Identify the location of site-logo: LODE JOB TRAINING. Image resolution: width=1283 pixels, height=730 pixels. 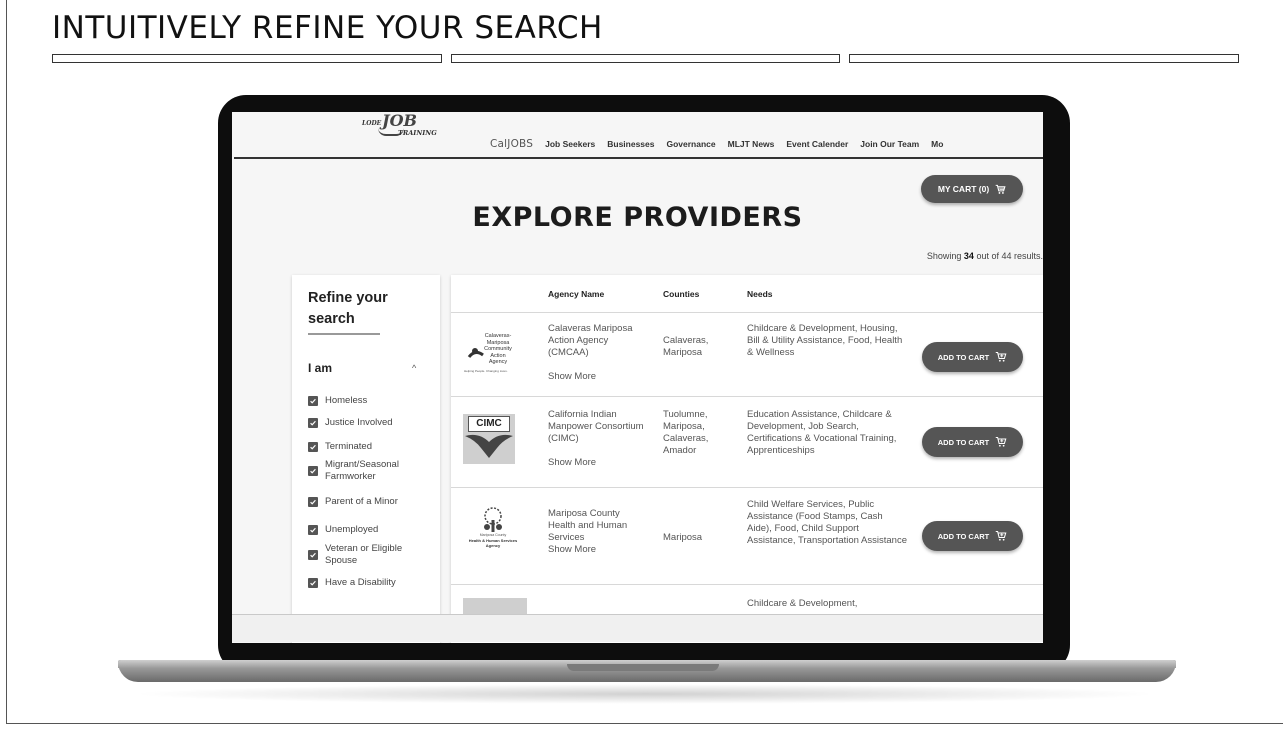
(407, 128).